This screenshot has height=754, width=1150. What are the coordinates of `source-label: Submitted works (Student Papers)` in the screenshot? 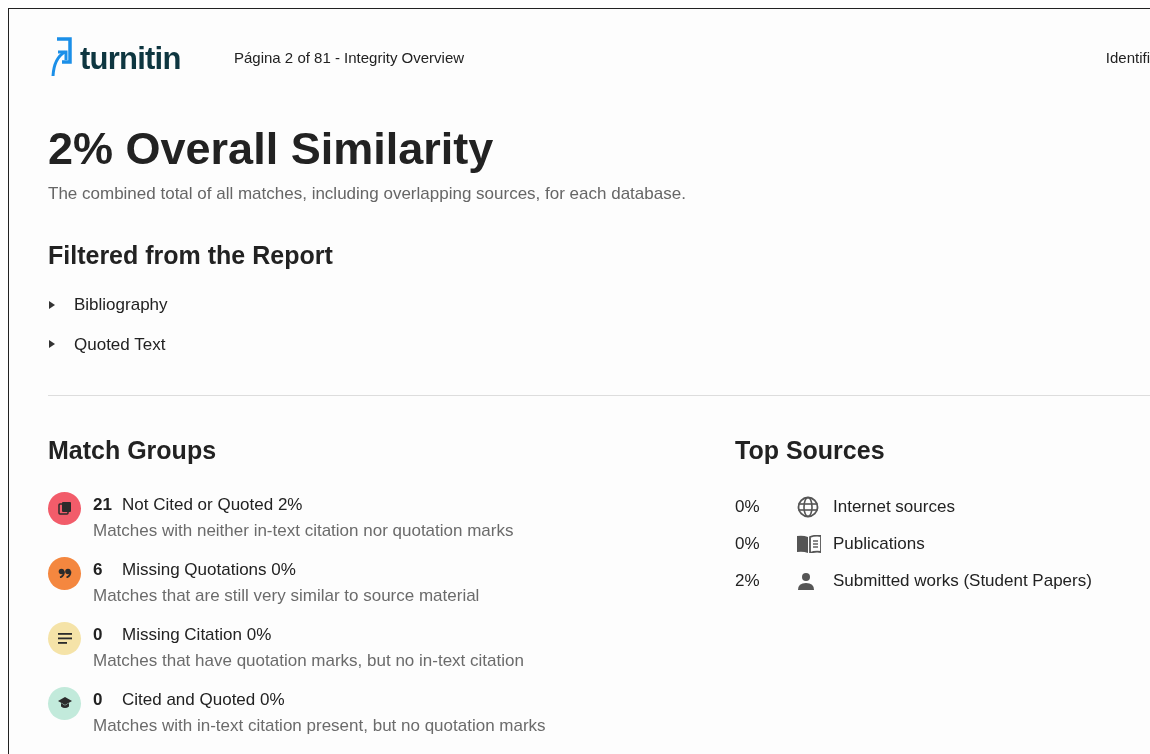 It's located at (962, 581).